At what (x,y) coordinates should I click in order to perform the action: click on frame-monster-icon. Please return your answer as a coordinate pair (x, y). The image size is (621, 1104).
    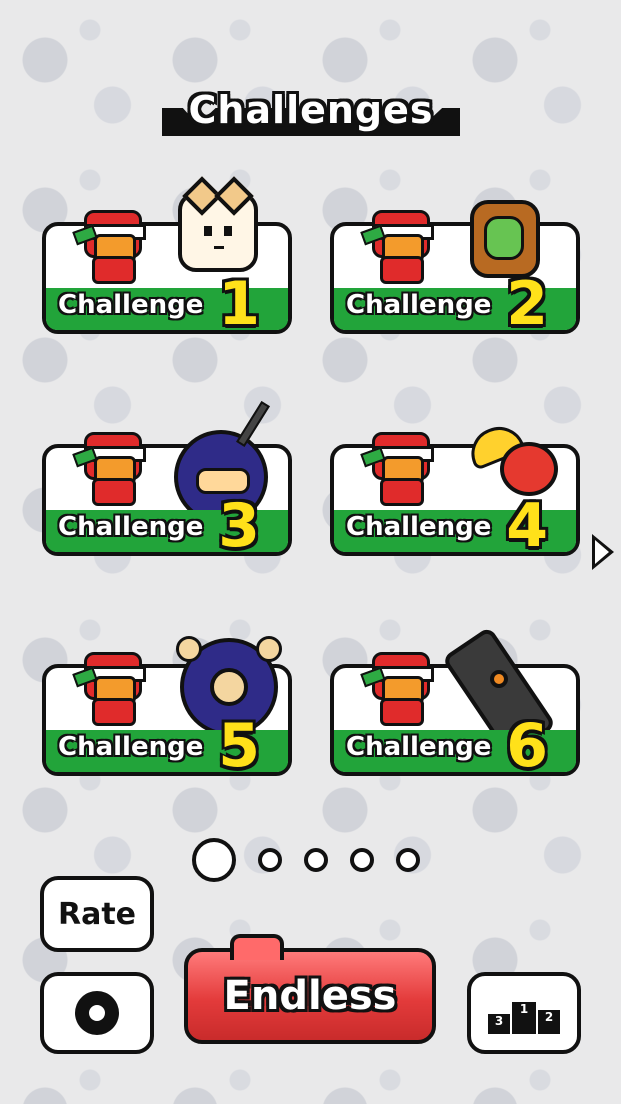
    Looking at the image, I should click on (505, 239).